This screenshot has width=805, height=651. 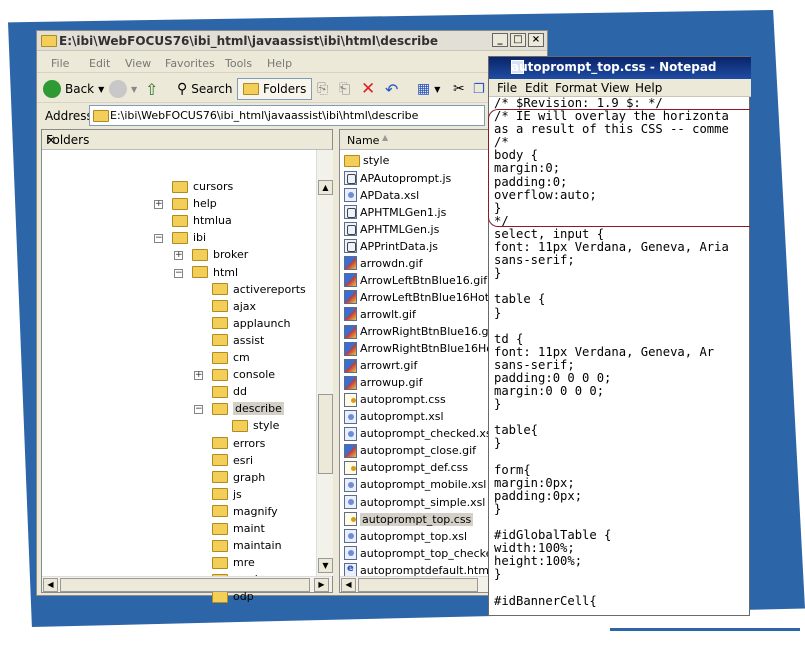 What do you see at coordinates (344, 89) in the screenshot?
I see `copy-to-button: ⎗` at bounding box center [344, 89].